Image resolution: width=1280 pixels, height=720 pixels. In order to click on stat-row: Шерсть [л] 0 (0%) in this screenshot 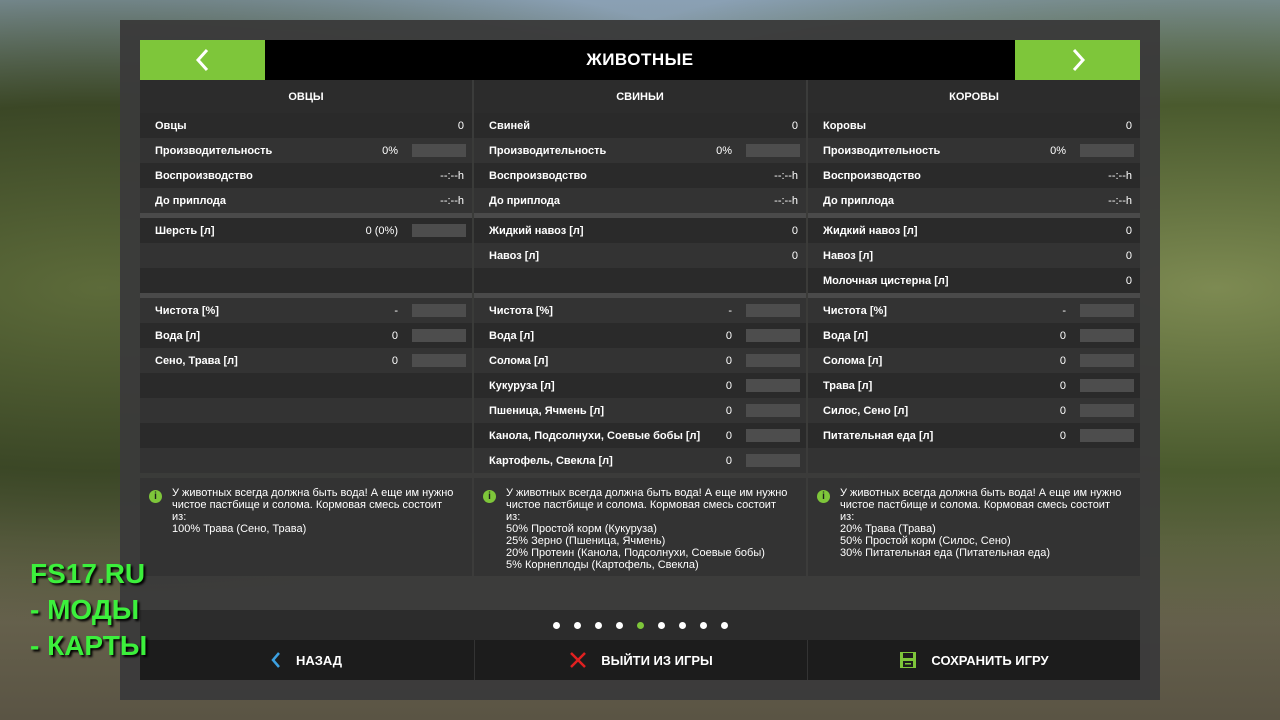, I will do `click(306, 230)`.